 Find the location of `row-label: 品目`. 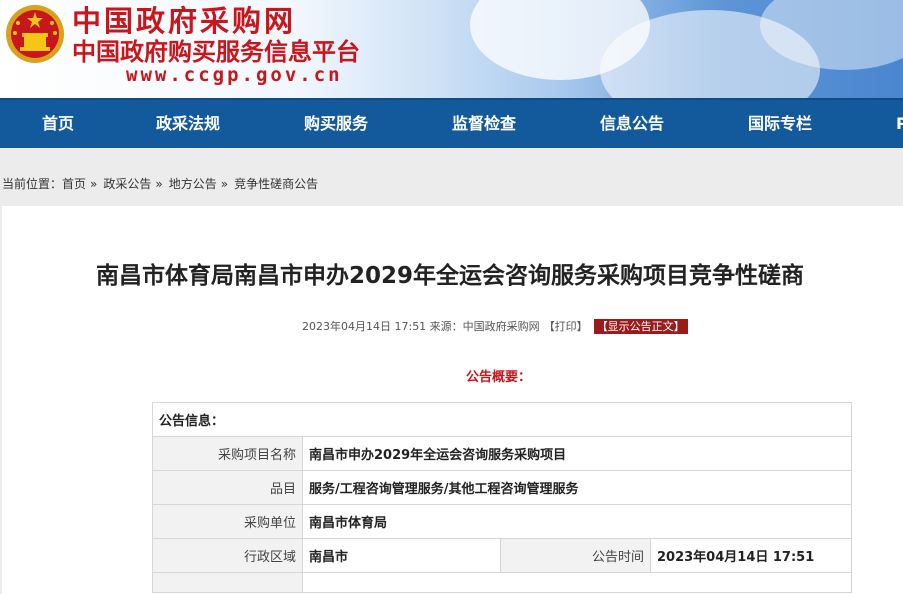

row-label: 品目 is located at coordinates (227, 487).